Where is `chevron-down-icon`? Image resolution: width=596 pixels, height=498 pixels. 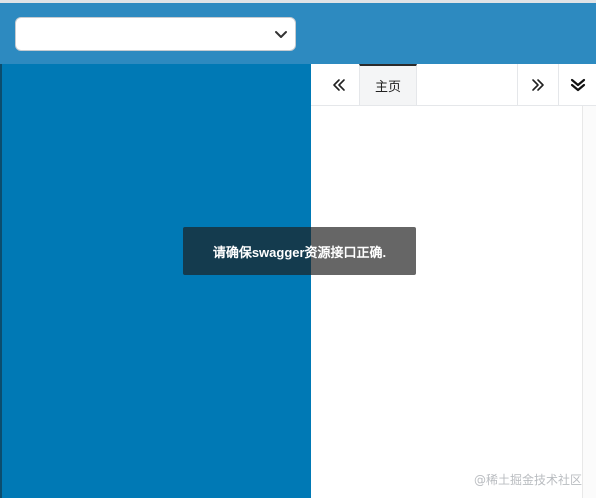
chevron-down-icon is located at coordinates (281, 34).